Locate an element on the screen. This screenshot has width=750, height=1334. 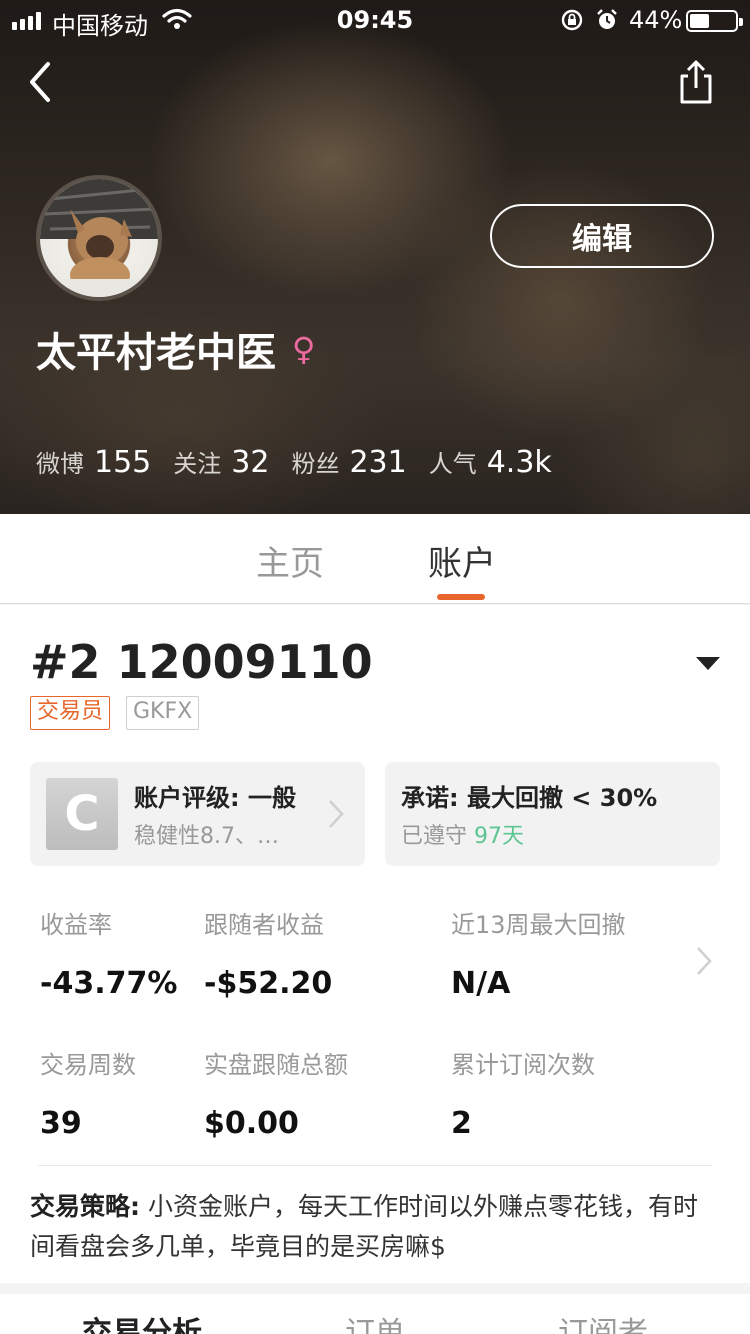
metric-label: 收益率 is located at coordinates (76, 925).